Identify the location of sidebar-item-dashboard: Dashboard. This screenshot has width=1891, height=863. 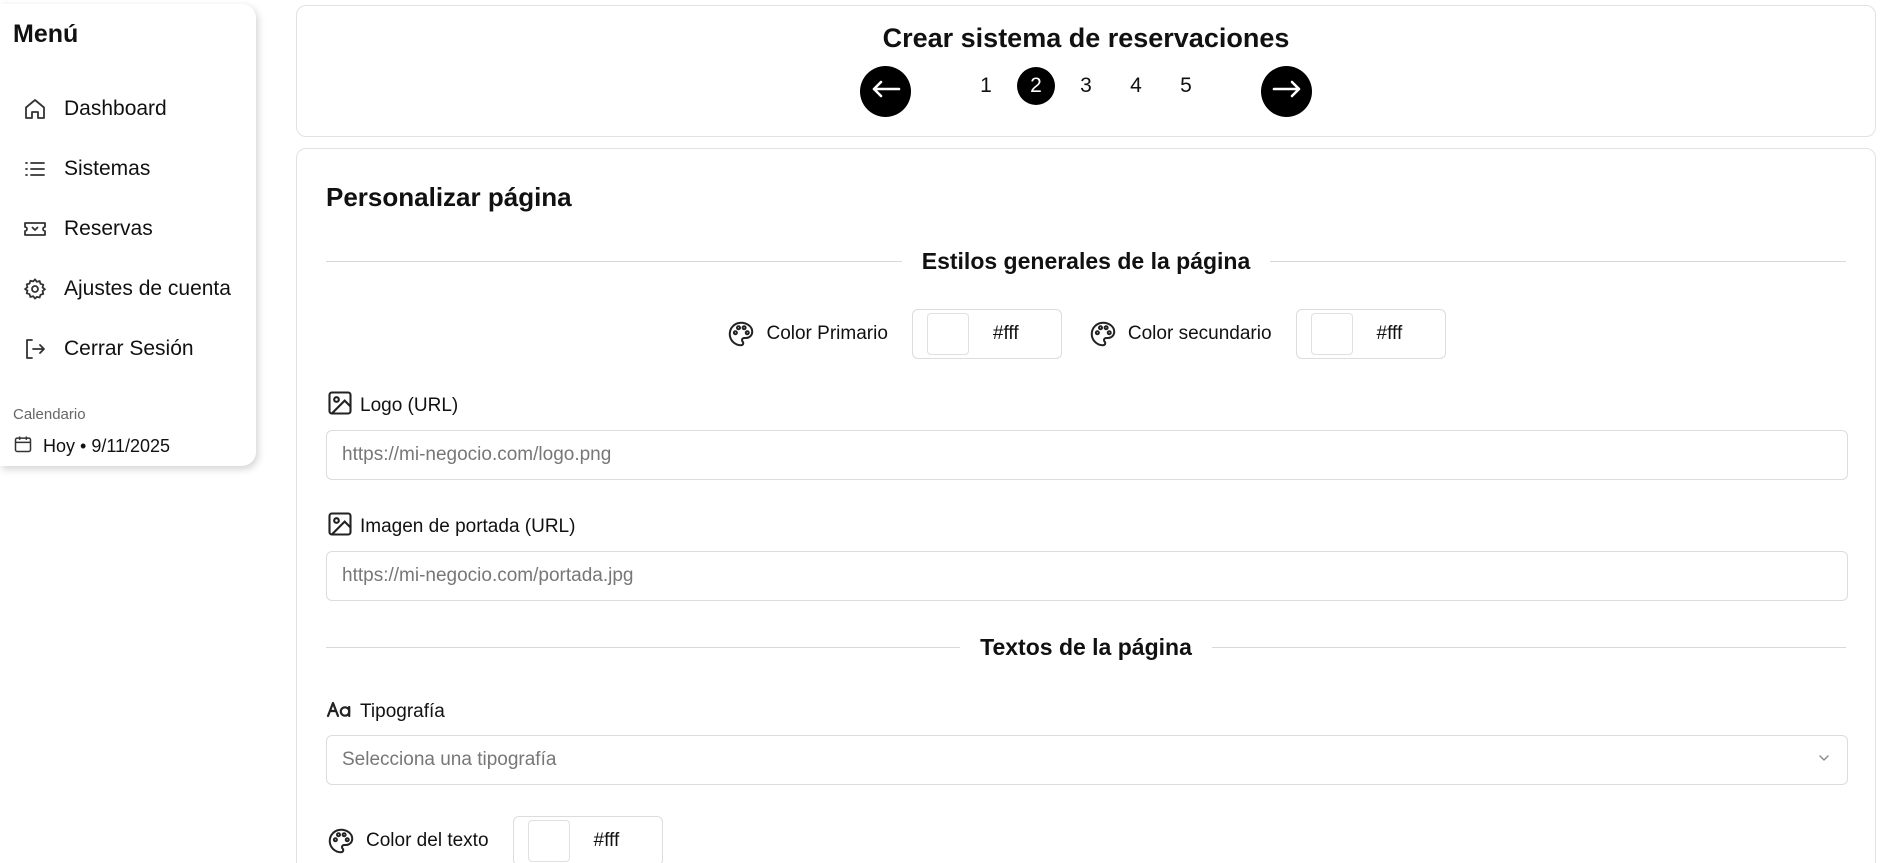
(94, 109).